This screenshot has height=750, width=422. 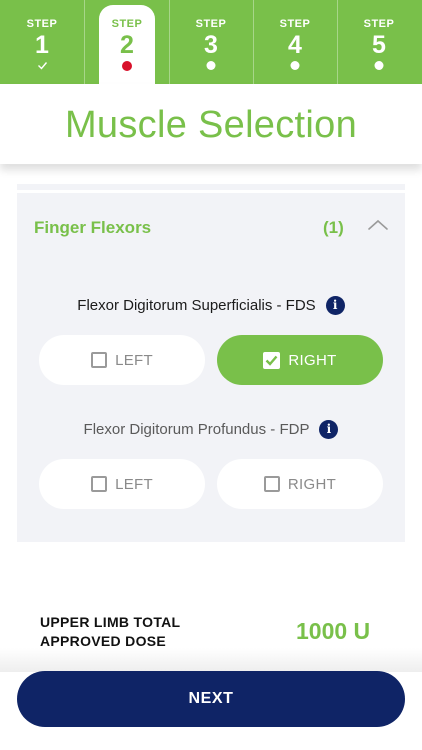 I want to click on next-button: NEXT, so click(x=211, y=699).